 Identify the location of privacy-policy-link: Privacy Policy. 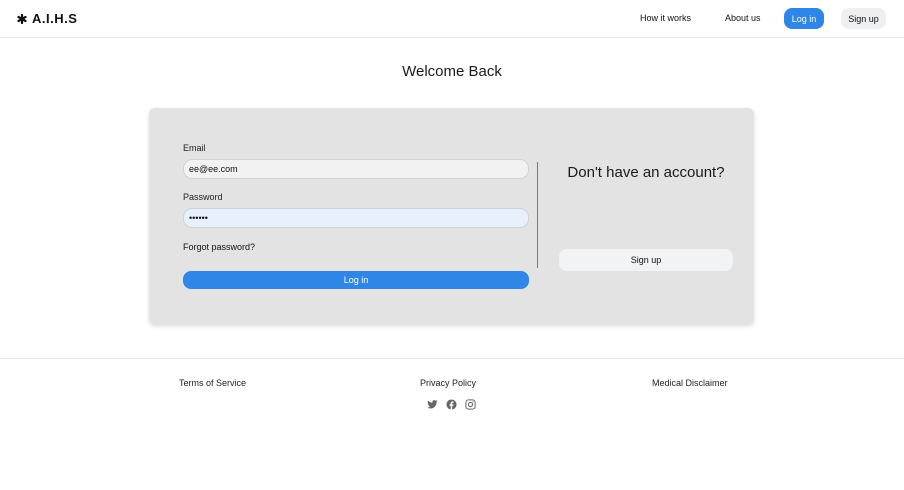
(448, 383).